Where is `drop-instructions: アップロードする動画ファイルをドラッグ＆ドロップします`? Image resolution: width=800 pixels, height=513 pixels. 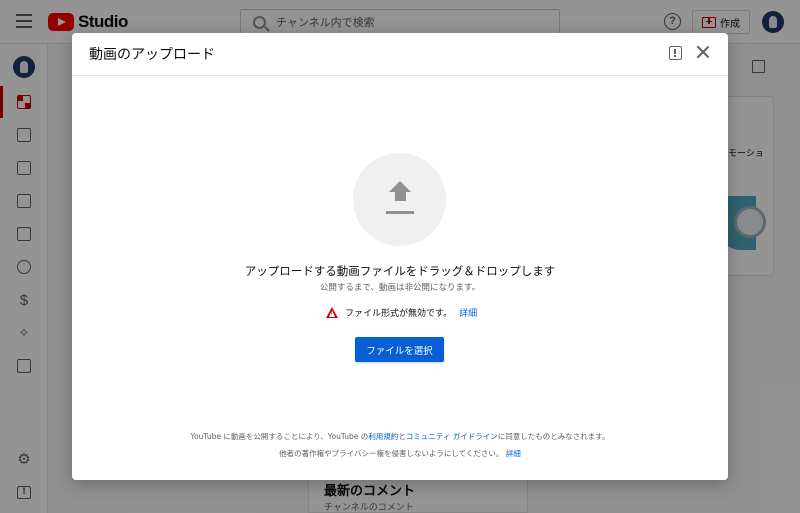
drop-instructions: アップロードする動画ファイルをドラッグ＆ドロップします is located at coordinates (400, 271).